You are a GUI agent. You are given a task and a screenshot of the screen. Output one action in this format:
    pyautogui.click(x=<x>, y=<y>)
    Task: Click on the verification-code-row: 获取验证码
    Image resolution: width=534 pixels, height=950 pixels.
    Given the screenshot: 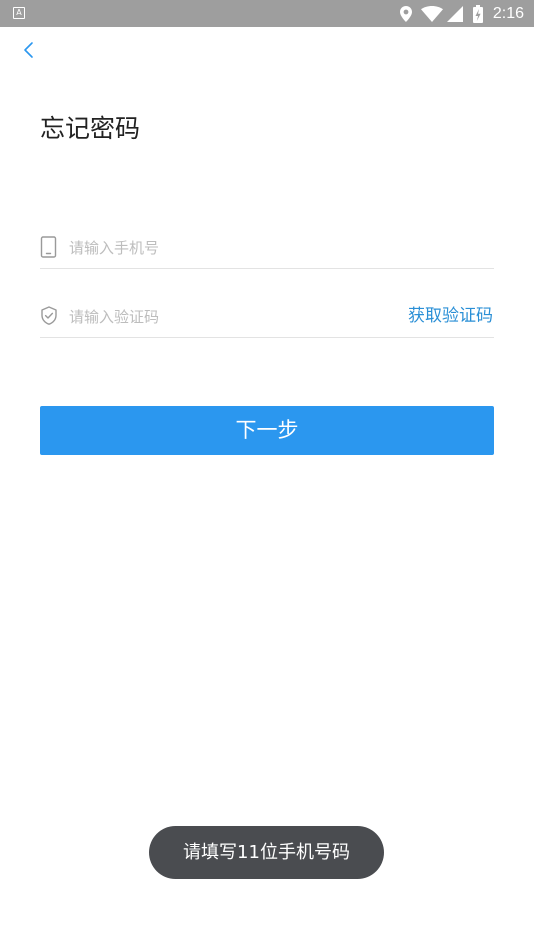 What is the action you would take?
    pyautogui.click(x=267, y=317)
    